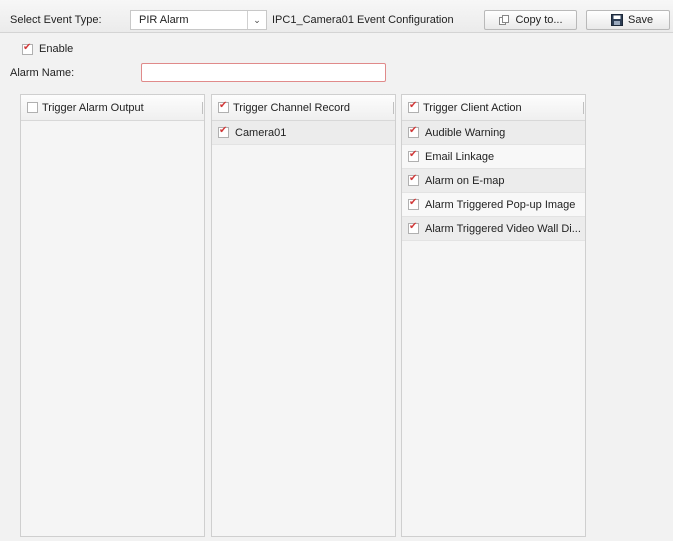  Describe the element at coordinates (93, 107) in the screenshot. I see `alarm-output-header-label: Trigger Alarm Output` at that location.